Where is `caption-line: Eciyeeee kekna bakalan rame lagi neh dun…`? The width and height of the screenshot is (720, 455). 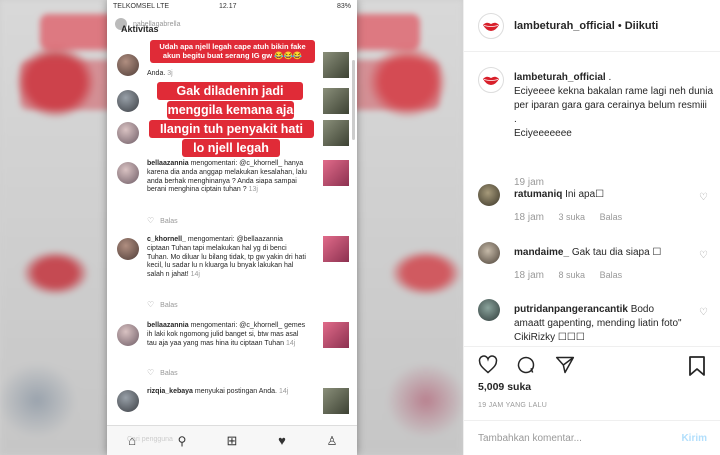 caption-line: Eciyeeee kekna bakalan rame lagi neh dun… is located at coordinates (614, 98).